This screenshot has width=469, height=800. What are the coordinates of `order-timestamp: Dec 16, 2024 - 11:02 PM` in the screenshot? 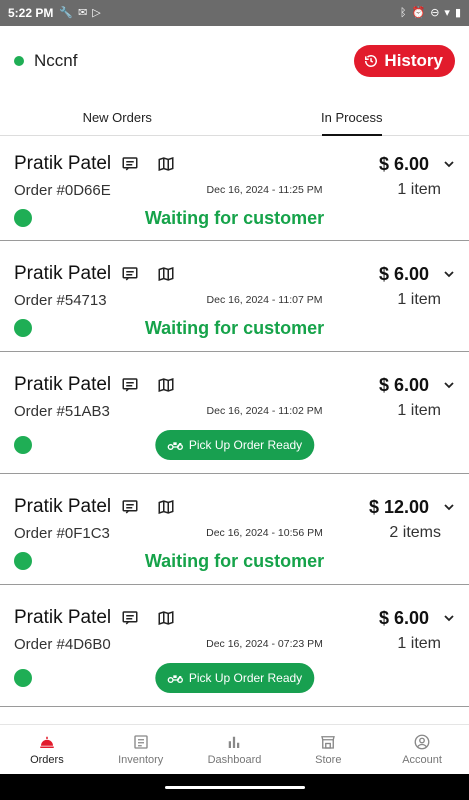 It's located at (264, 411).